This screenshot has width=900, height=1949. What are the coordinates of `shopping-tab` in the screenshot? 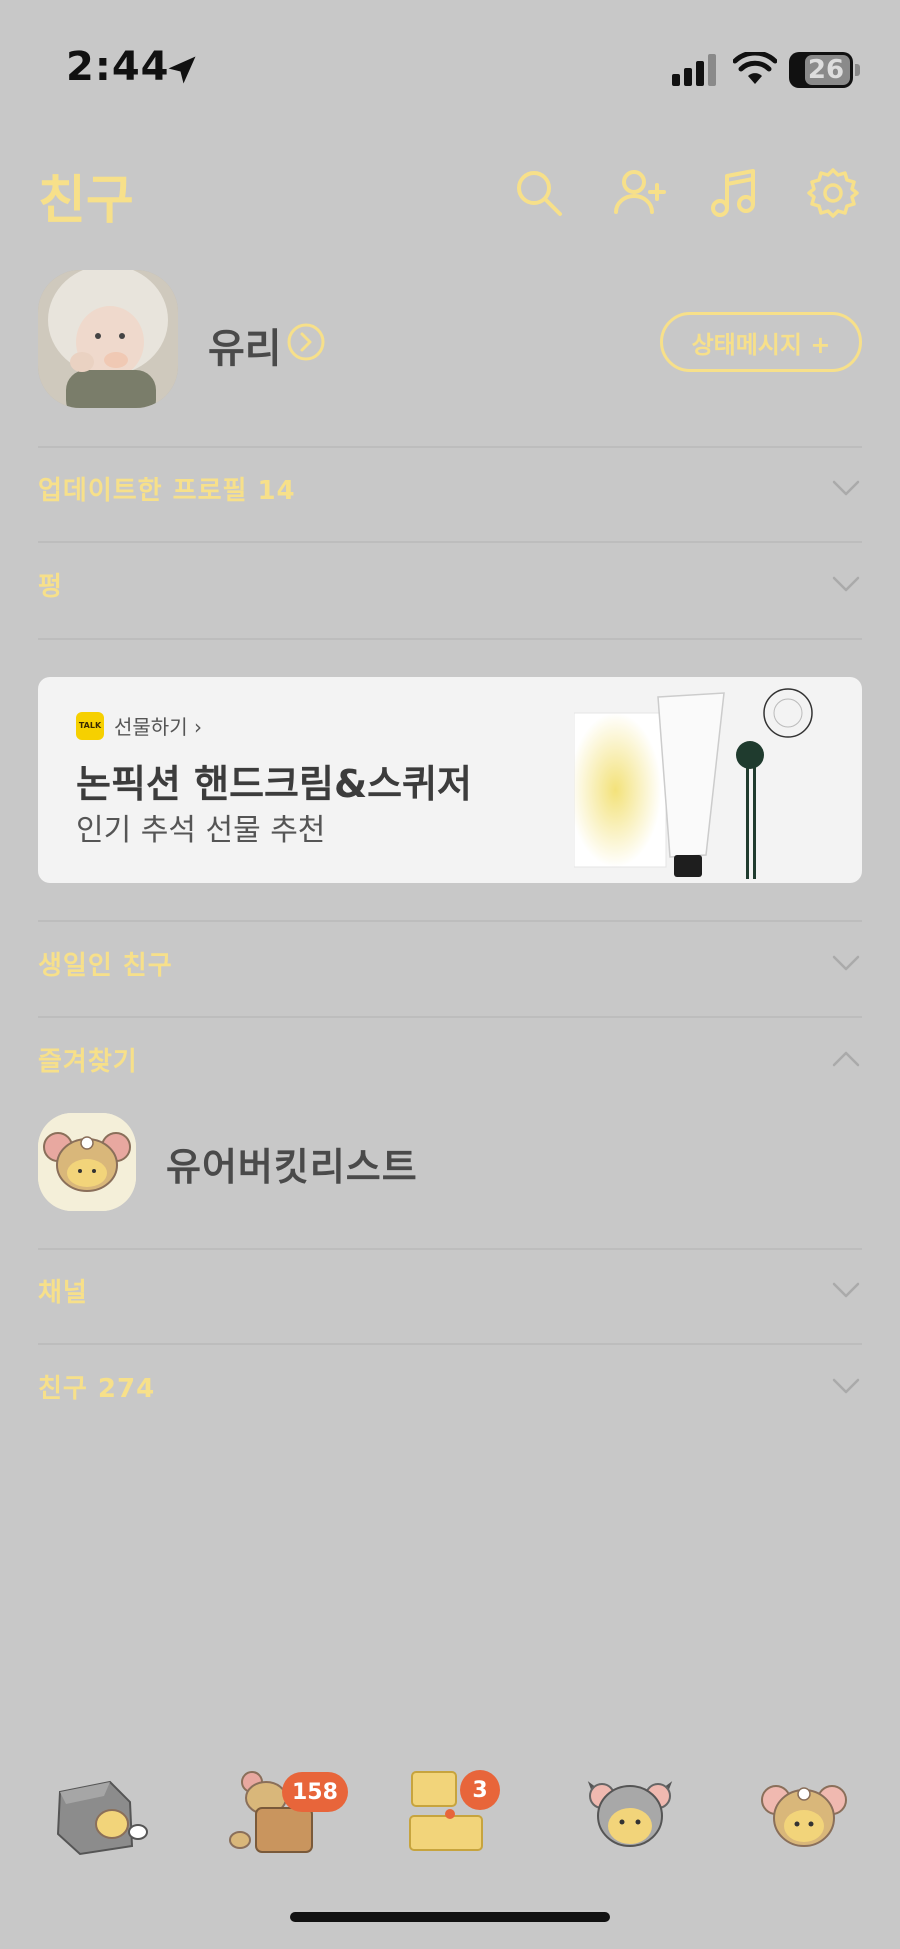 It's located at (630, 1810).